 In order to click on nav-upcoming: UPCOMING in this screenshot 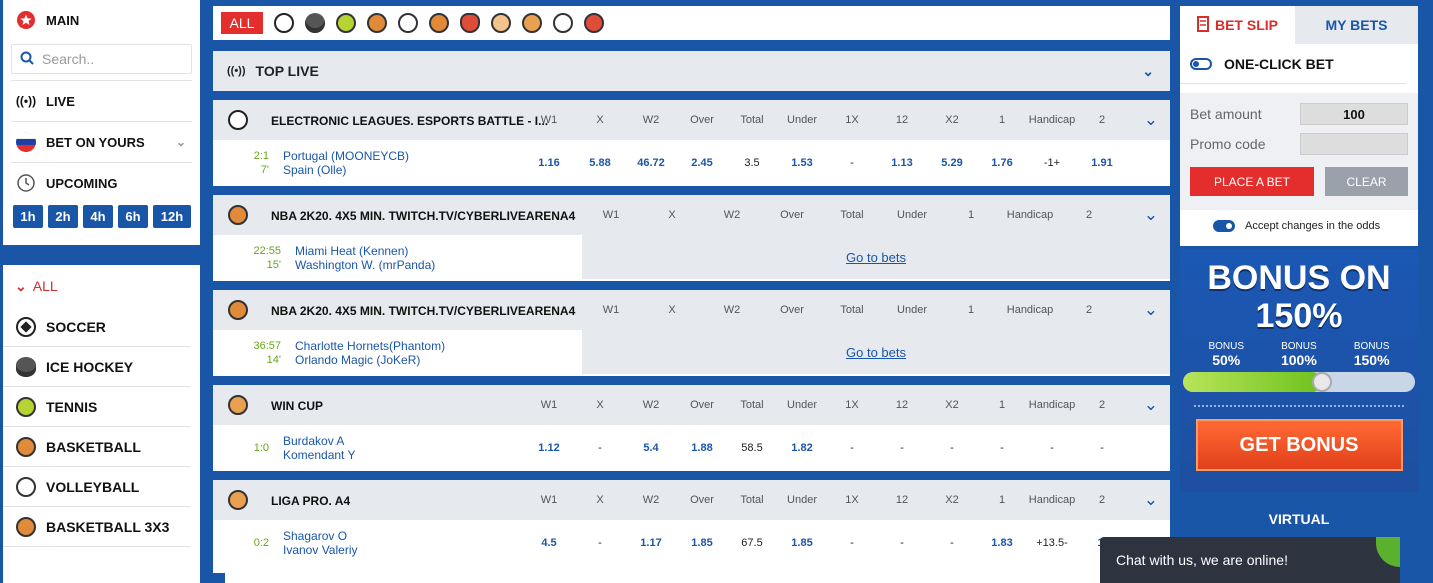, I will do `click(101, 183)`.